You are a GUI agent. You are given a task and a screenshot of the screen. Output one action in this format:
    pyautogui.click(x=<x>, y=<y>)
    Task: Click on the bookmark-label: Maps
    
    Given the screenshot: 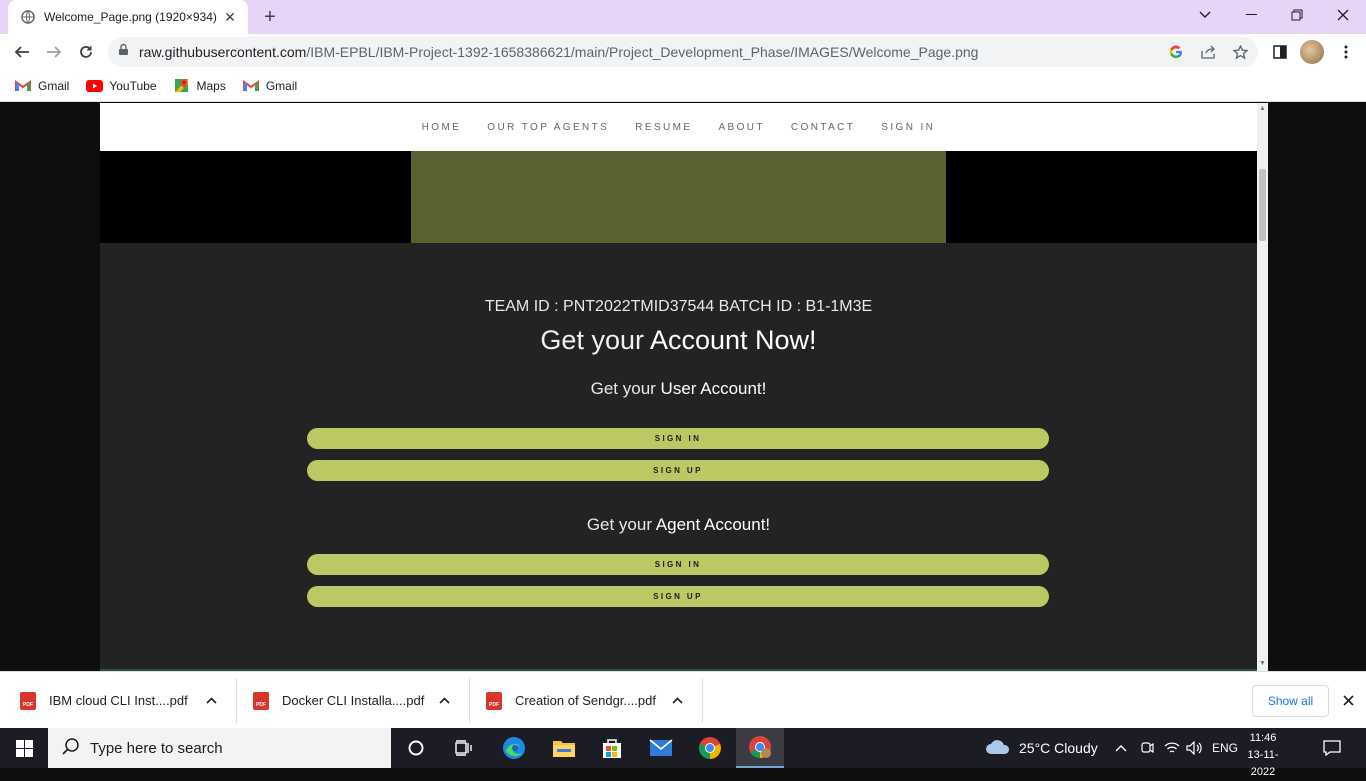 What is the action you would take?
    pyautogui.click(x=211, y=85)
    